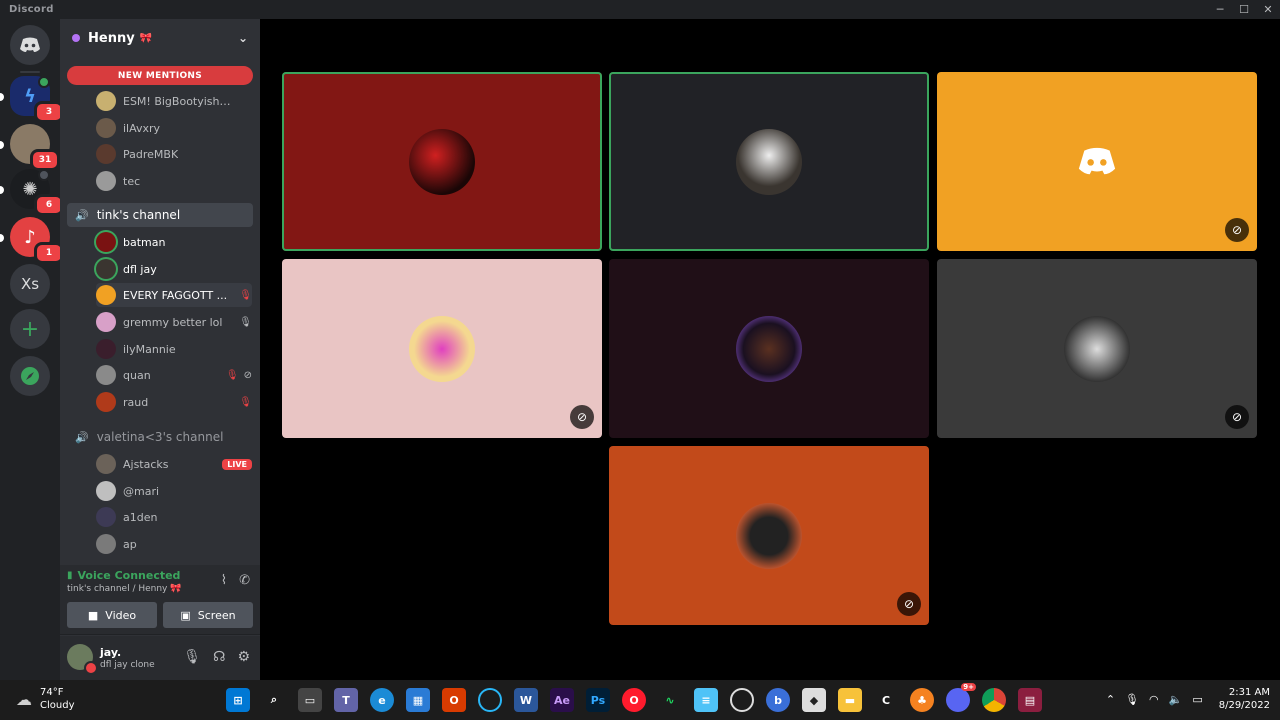  Describe the element at coordinates (244, 580) in the screenshot. I see `disconnect-icon: ✆` at that location.